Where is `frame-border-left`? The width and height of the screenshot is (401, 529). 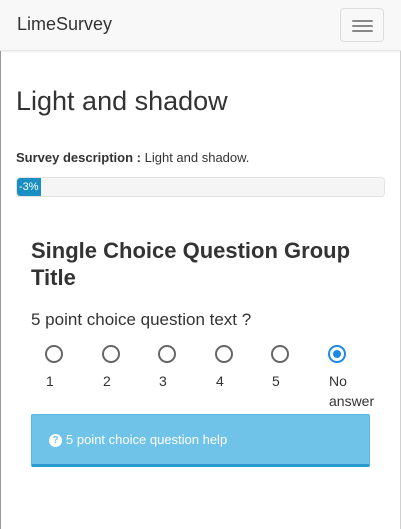
frame-border-left is located at coordinates (0, 290).